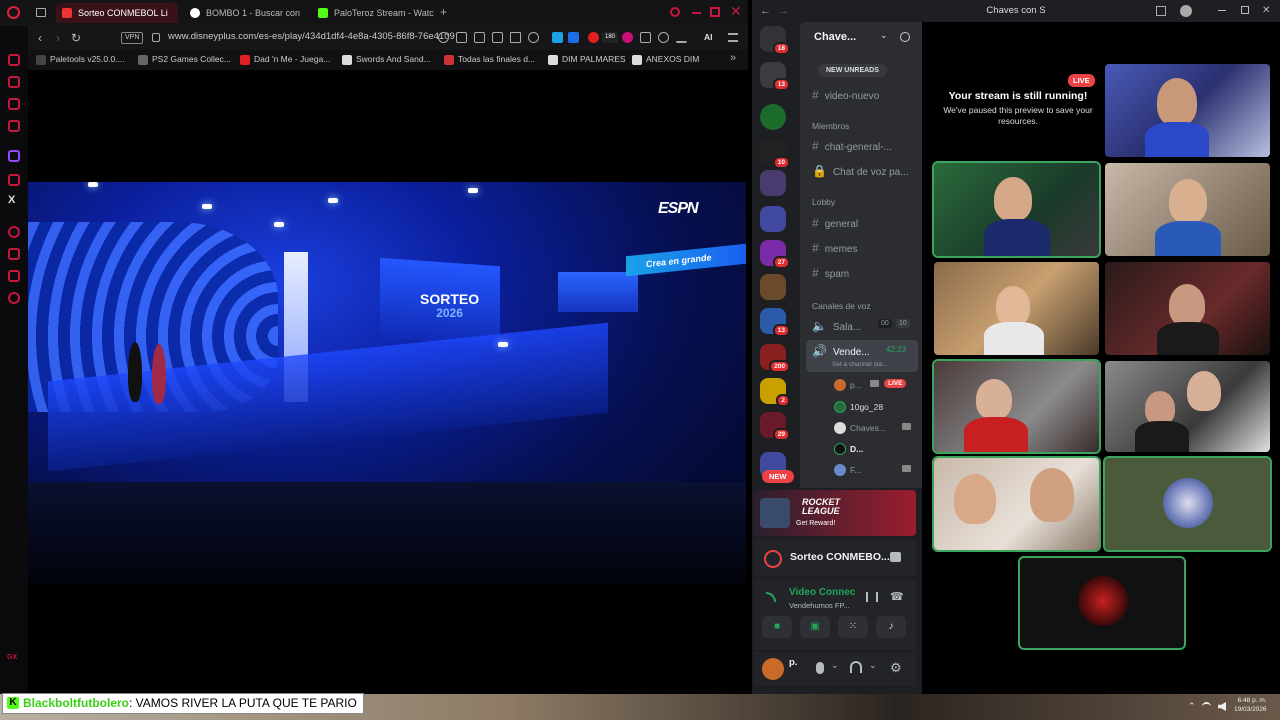  Describe the element at coordinates (11, 200) in the screenshot. I see `x-twitter-icon: X` at that location.